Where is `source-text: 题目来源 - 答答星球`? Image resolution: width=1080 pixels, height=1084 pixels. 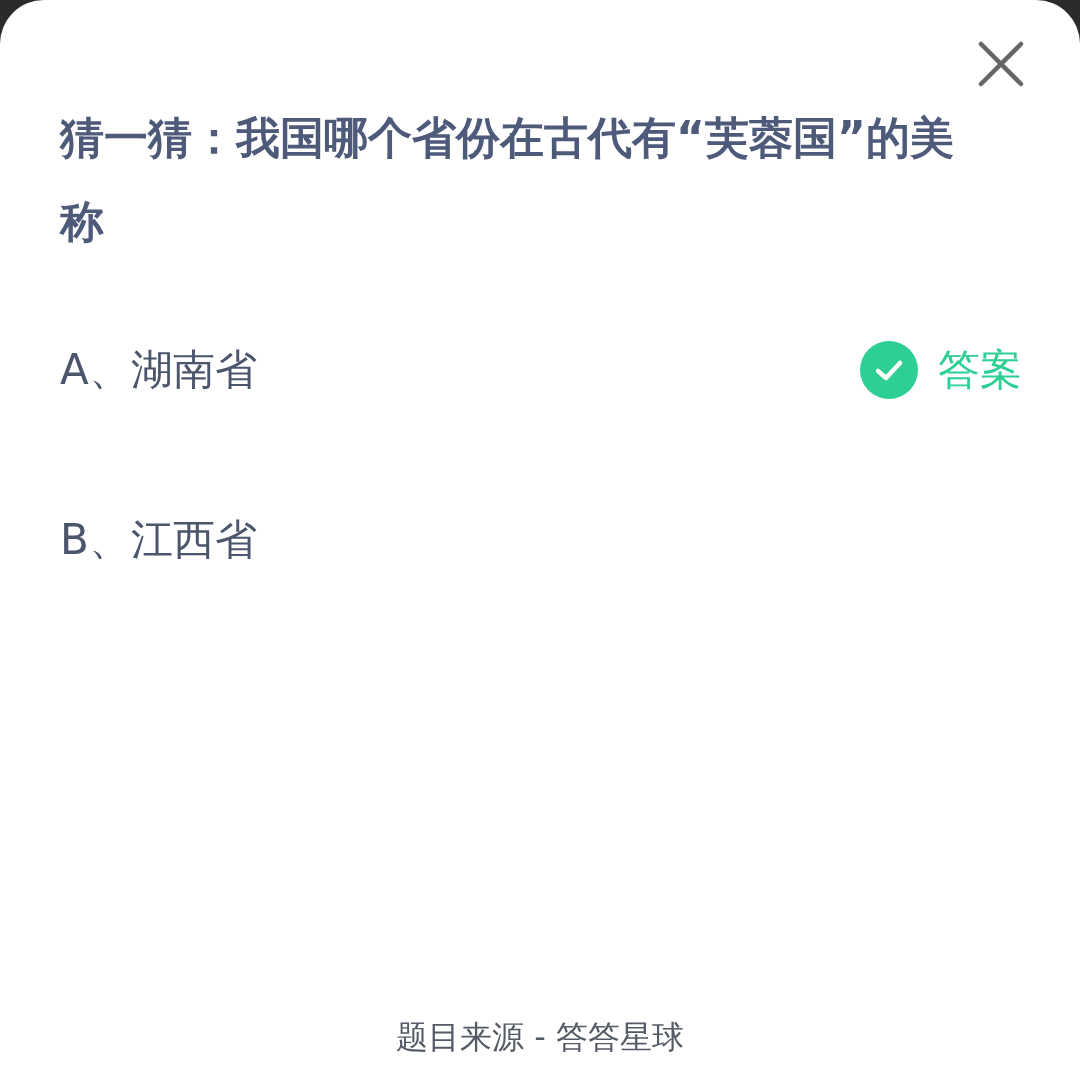
source-text: 题目来源 - 答答星球 is located at coordinates (540, 1037).